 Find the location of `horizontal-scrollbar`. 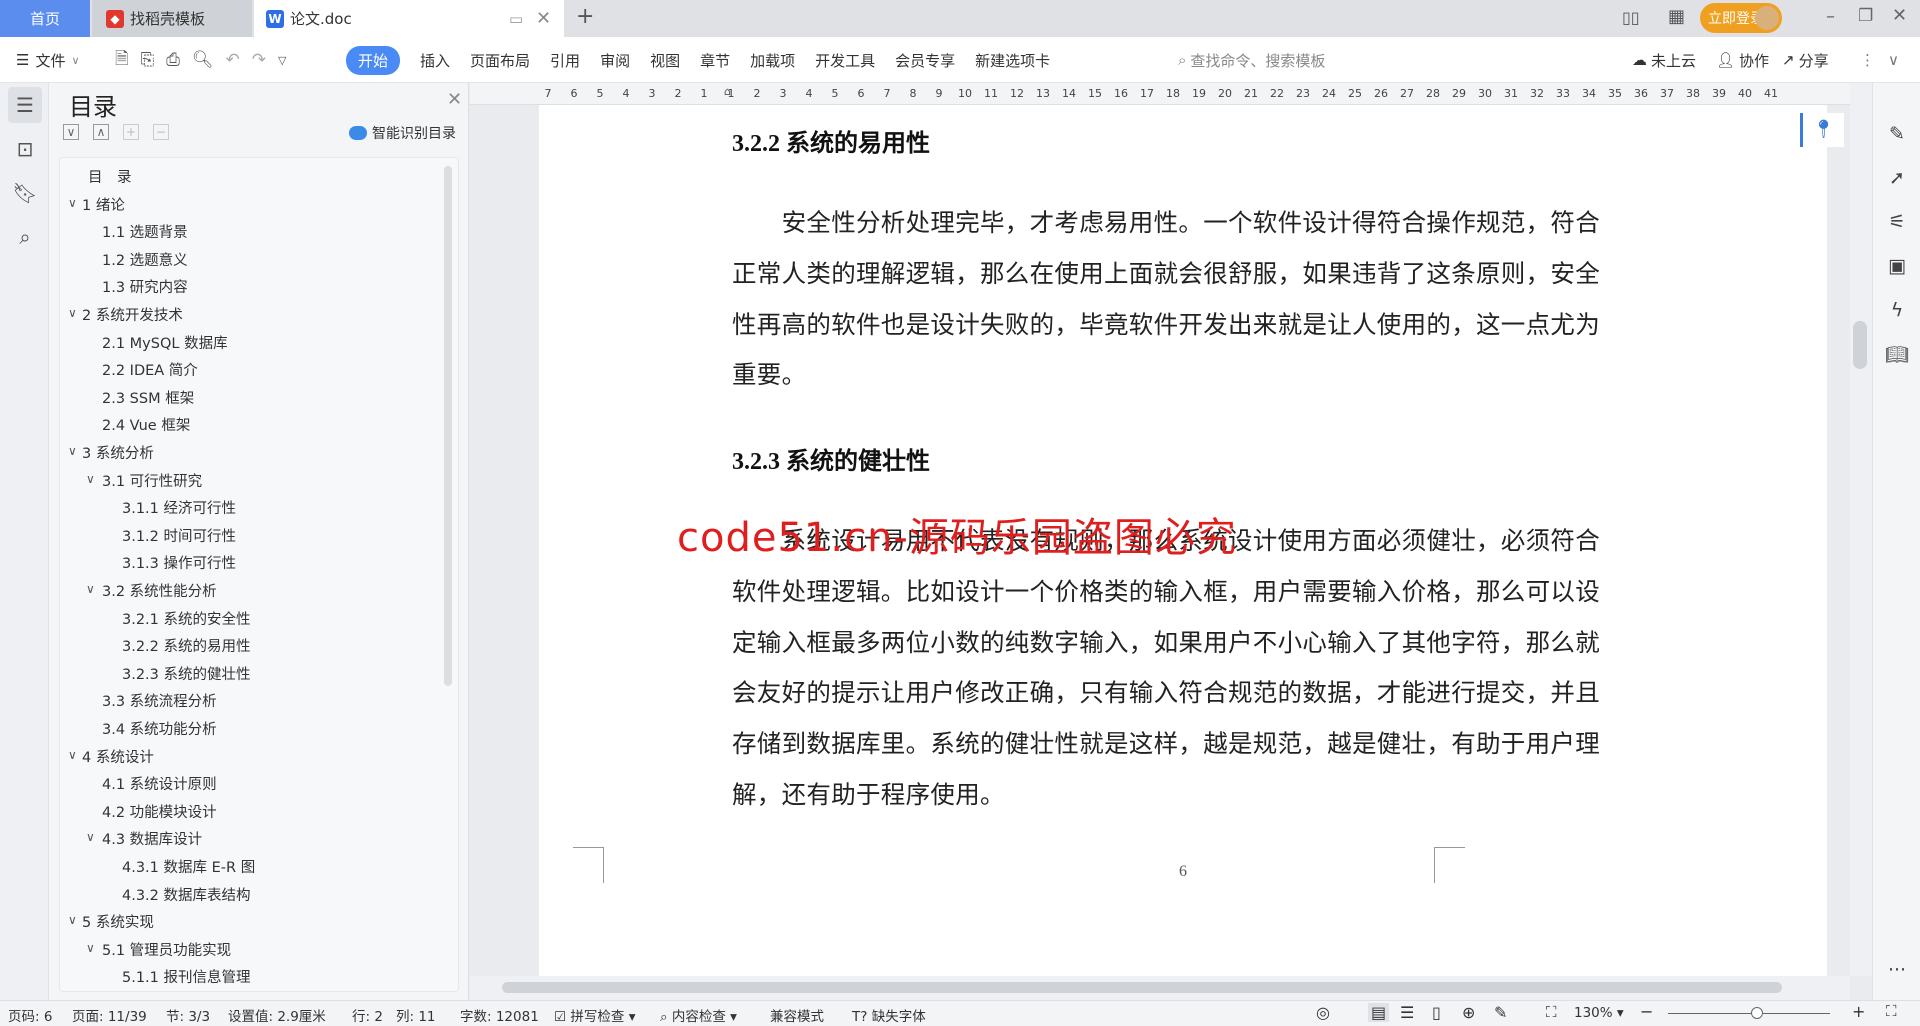

horizontal-scrollbar is located at coordinates (1160, 988).